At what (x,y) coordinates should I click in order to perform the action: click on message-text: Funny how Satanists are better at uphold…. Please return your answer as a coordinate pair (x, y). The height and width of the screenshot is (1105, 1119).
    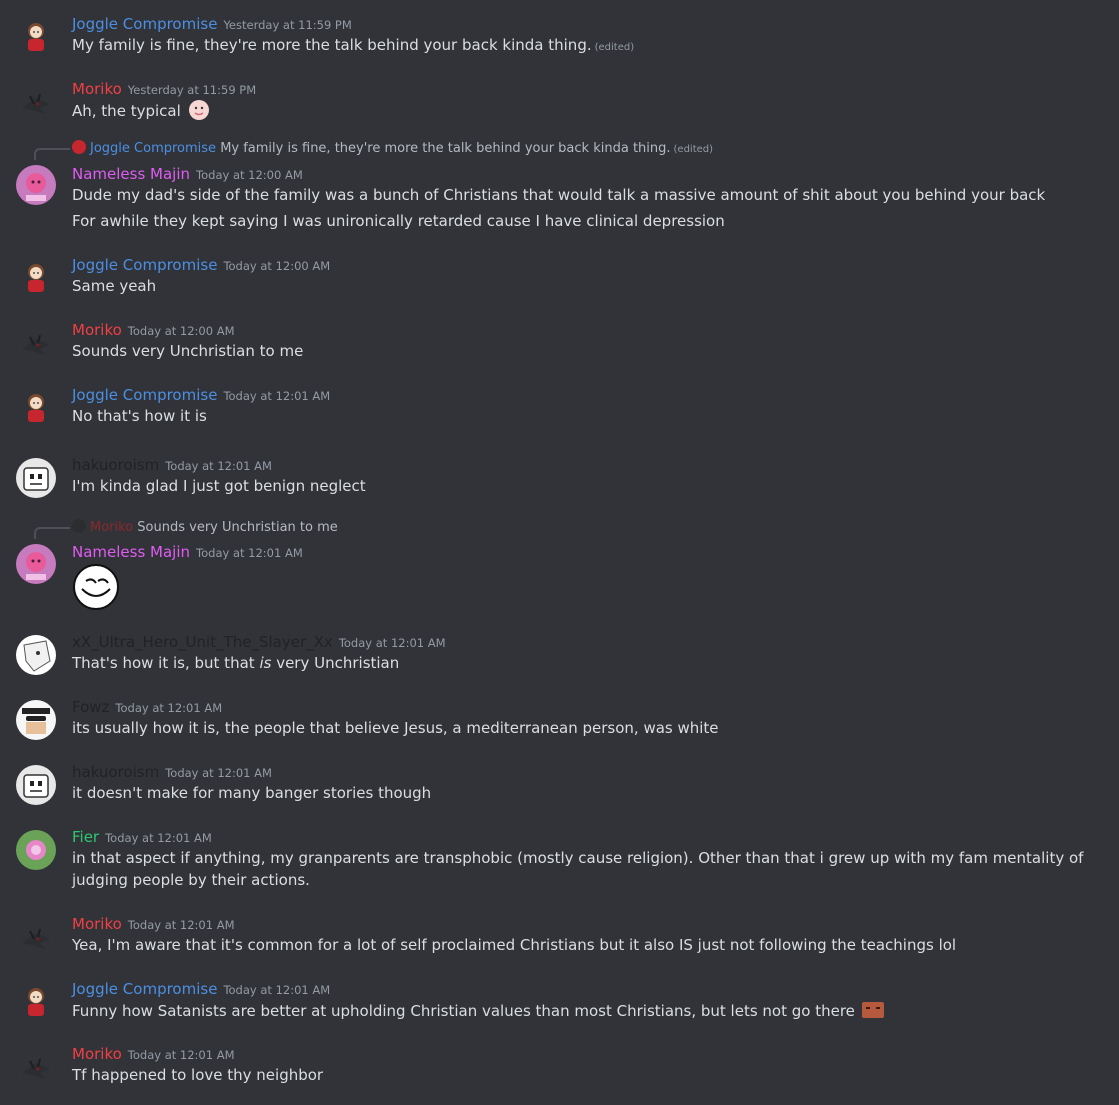
    Looking at the image, I should click on (463, 1011).